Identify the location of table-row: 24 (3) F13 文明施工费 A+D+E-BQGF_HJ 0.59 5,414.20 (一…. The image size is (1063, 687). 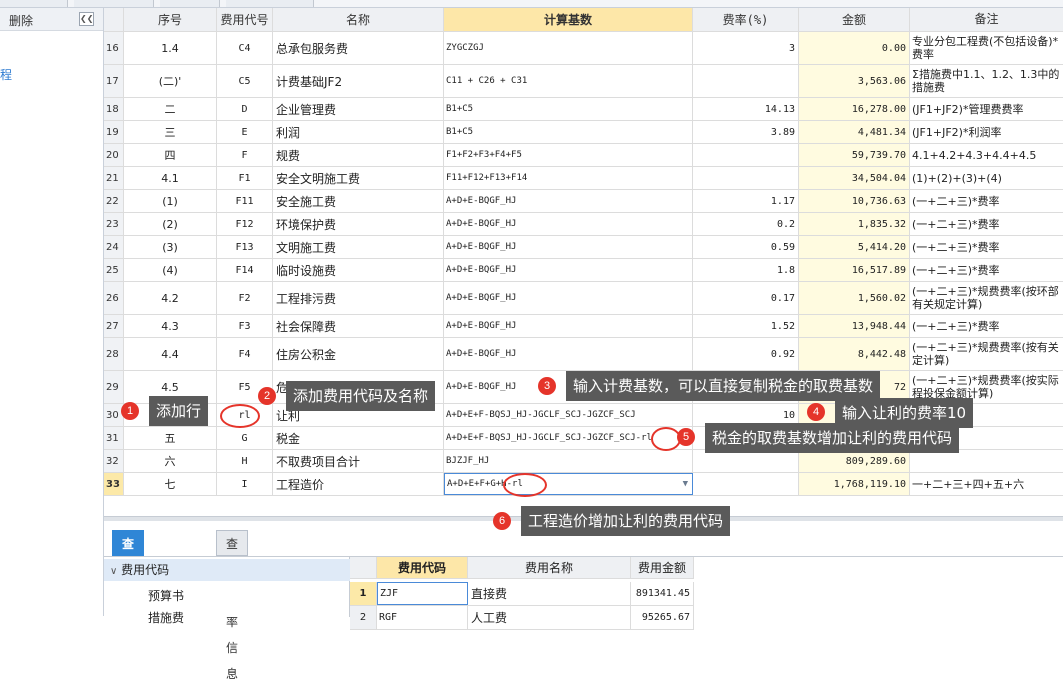
(583, 247).